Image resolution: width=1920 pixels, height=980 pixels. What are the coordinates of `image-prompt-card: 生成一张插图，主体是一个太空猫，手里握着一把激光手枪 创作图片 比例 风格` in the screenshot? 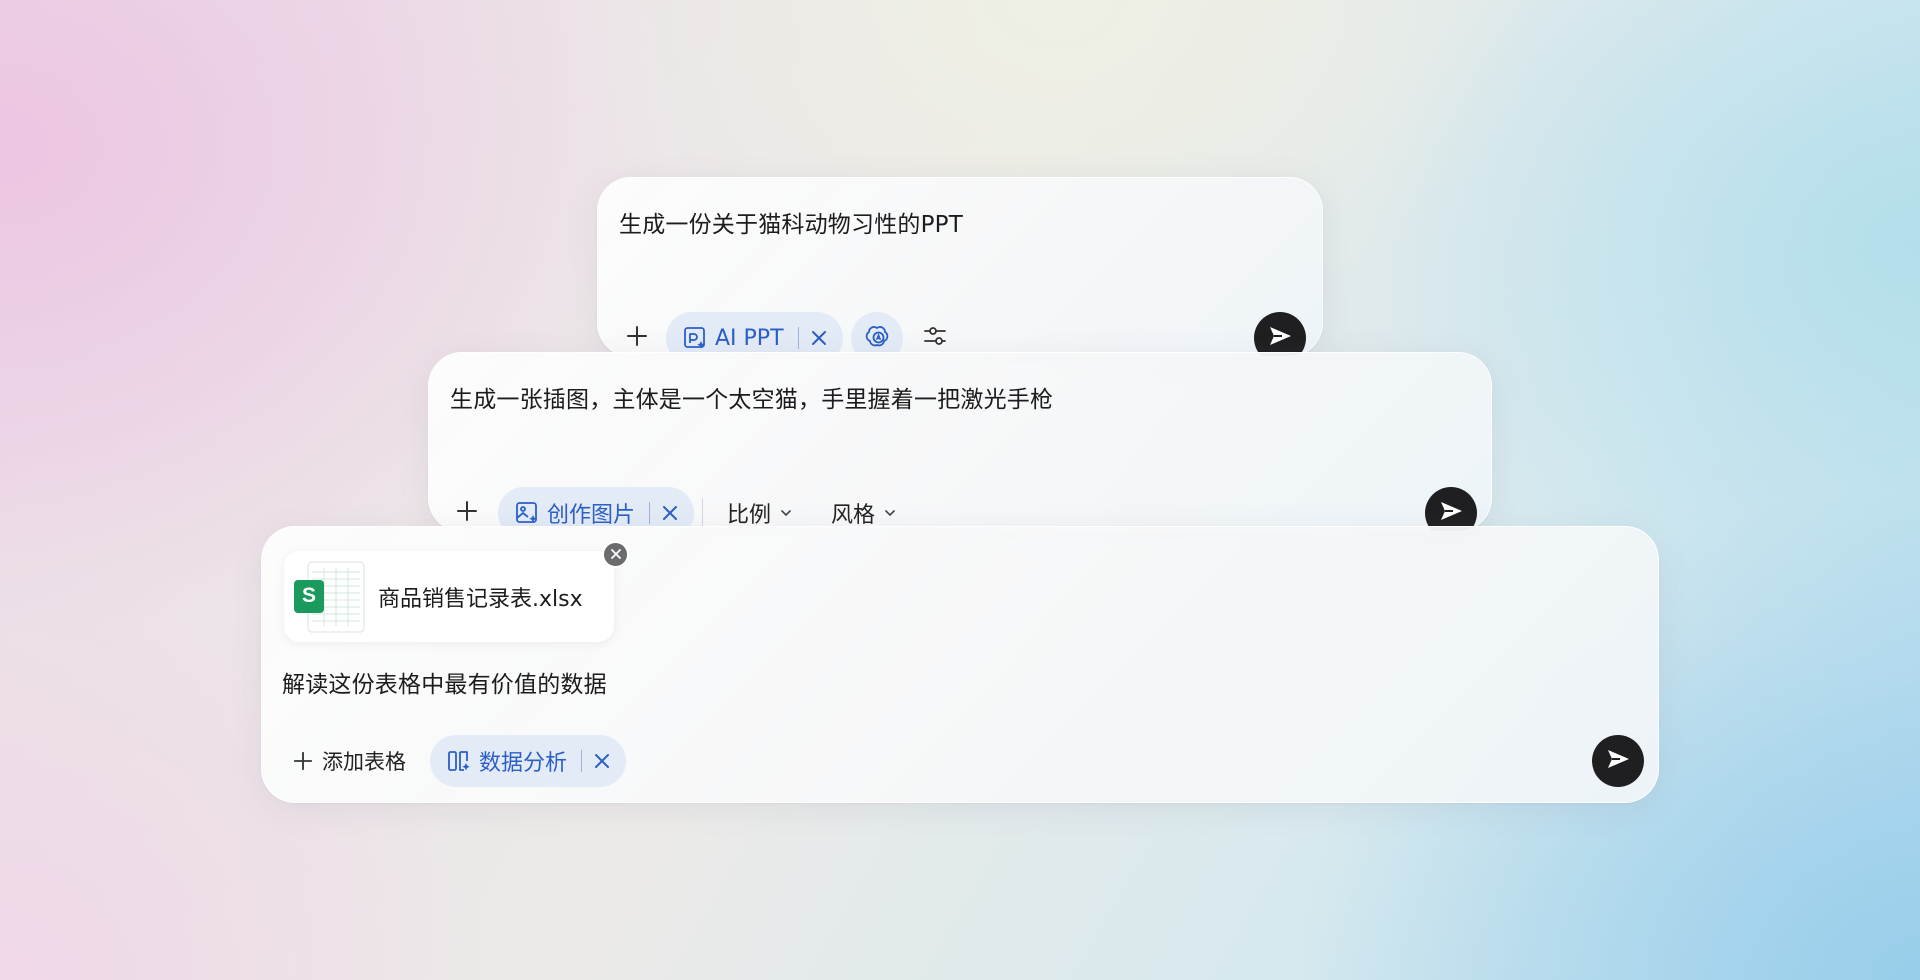 It's located at (960, 442).